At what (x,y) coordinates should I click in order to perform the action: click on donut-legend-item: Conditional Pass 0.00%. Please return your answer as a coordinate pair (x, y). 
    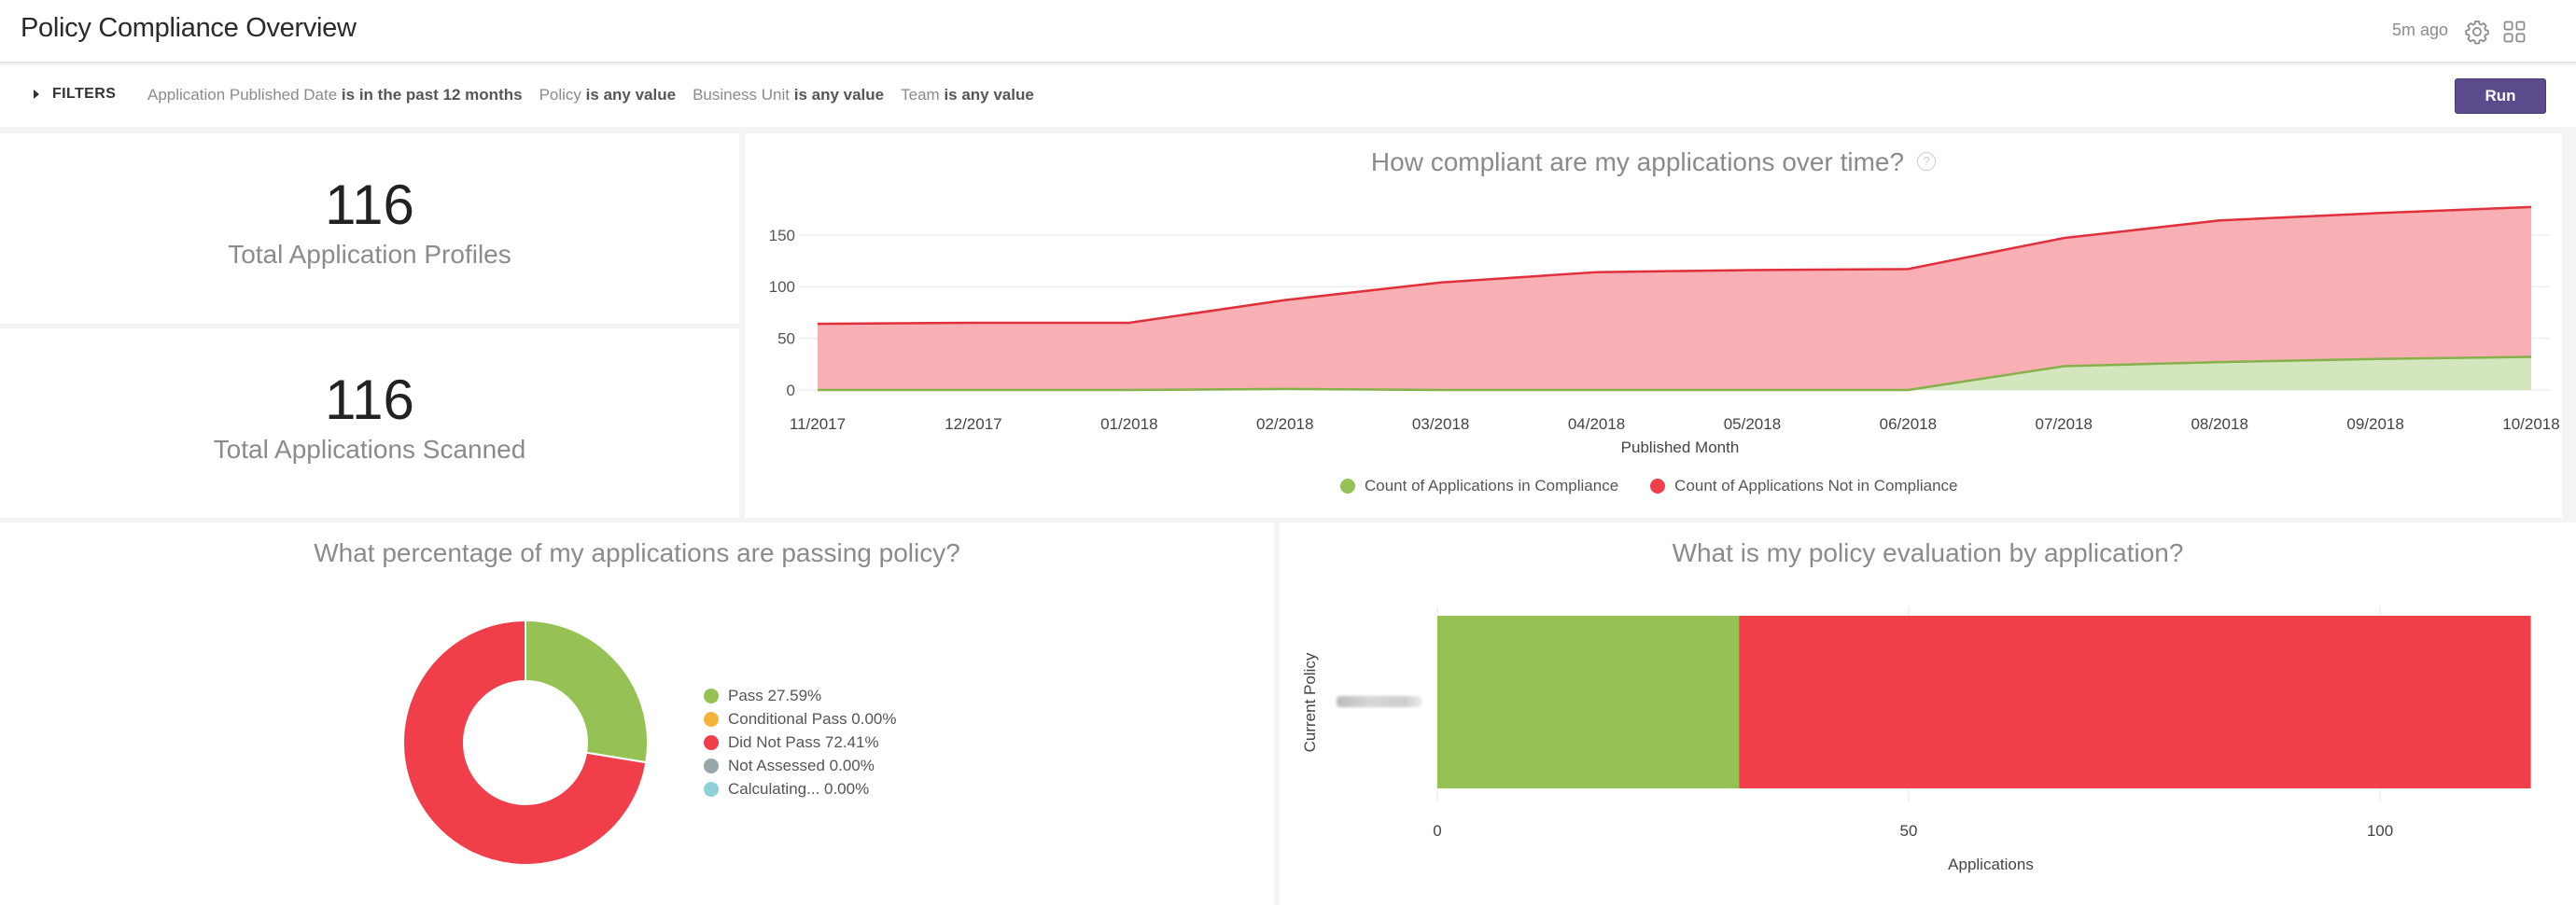
    Looking at the image, I should click on (800, 719).